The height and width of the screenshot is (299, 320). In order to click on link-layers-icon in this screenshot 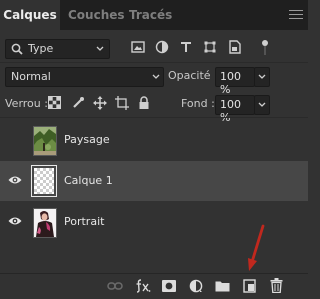, I will do `click(115, 286)`.